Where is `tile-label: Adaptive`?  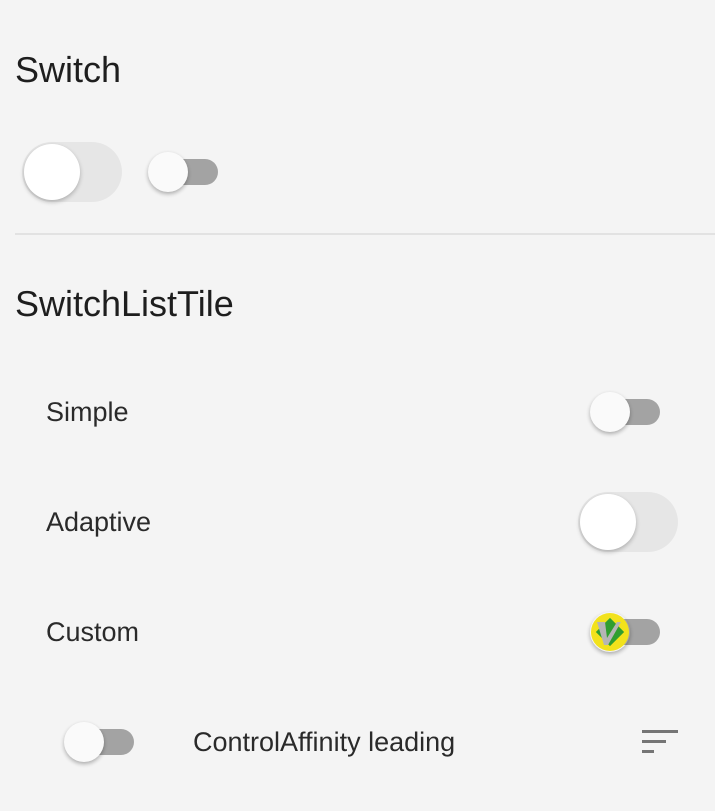
tile-label: Adaptive is located at coordinates (99, 522).